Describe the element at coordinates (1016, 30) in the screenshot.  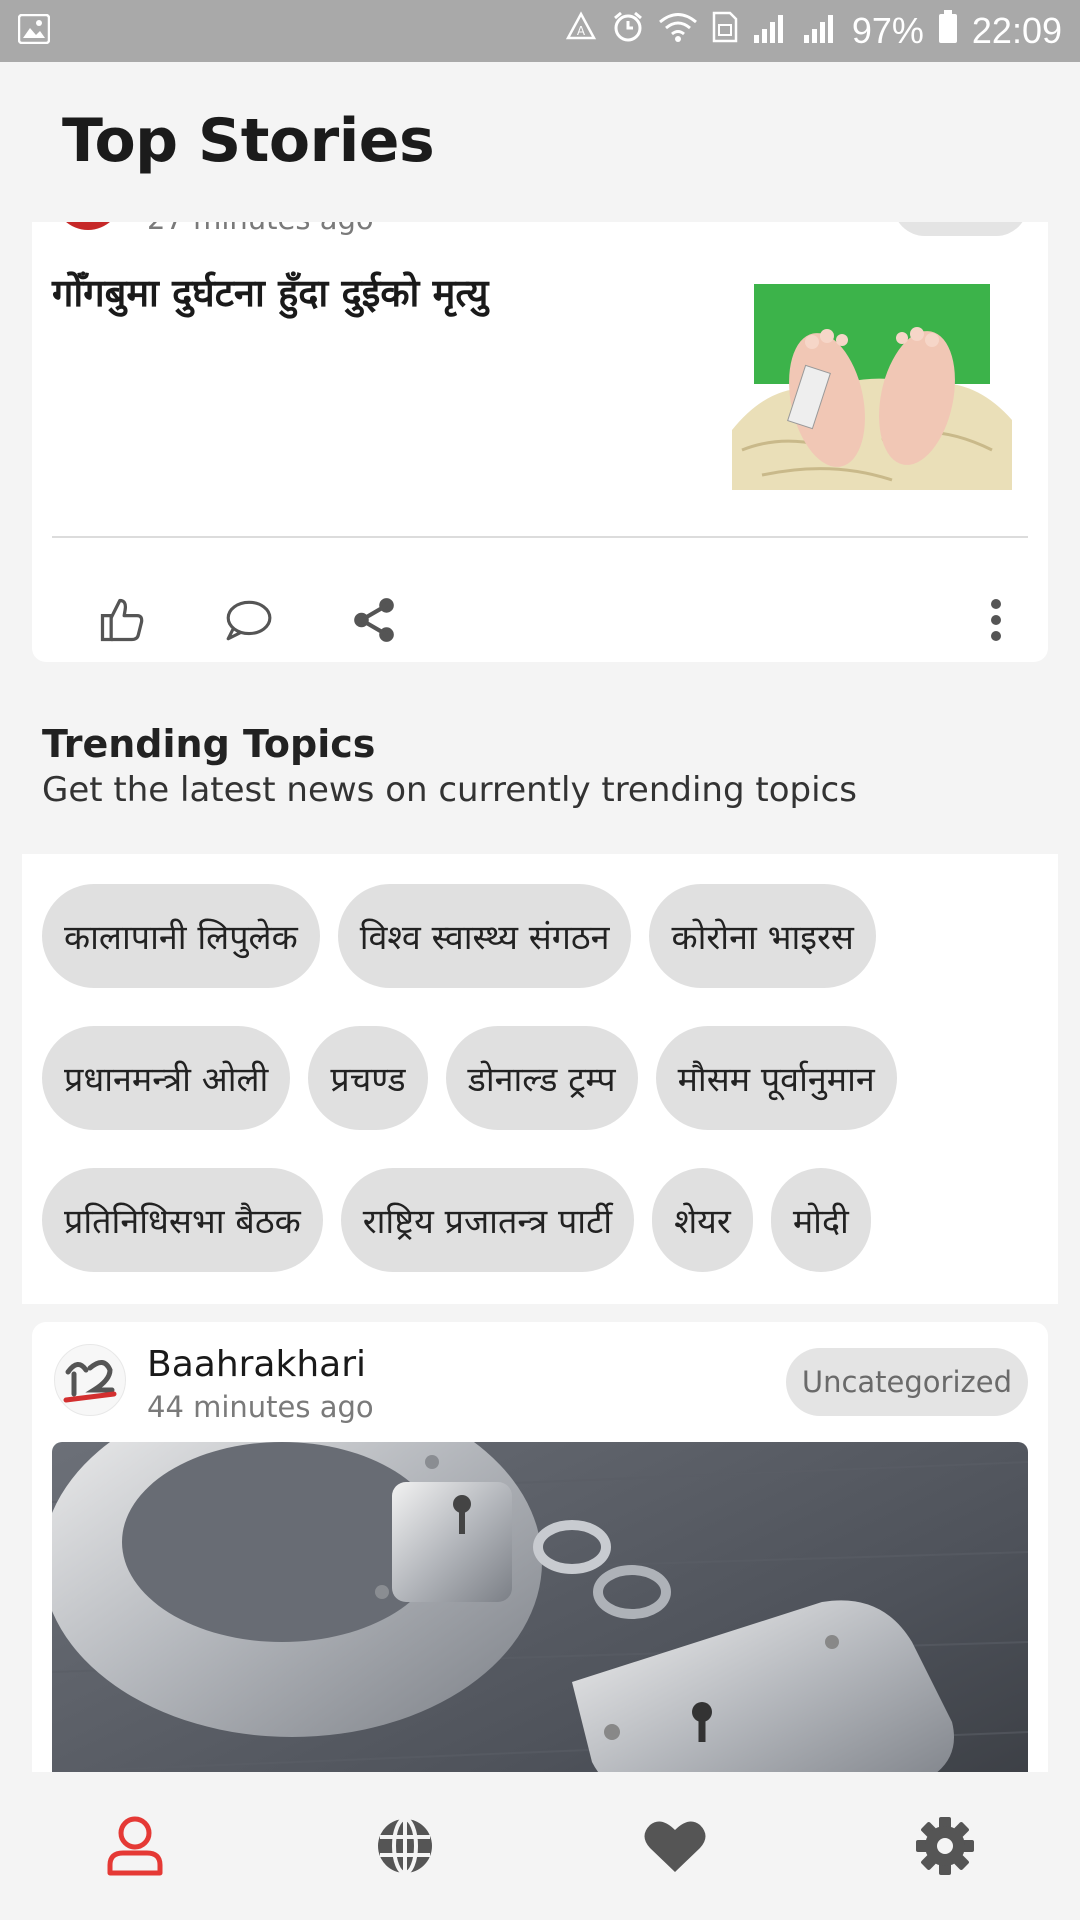
I see `clock: 22:09` at that location.